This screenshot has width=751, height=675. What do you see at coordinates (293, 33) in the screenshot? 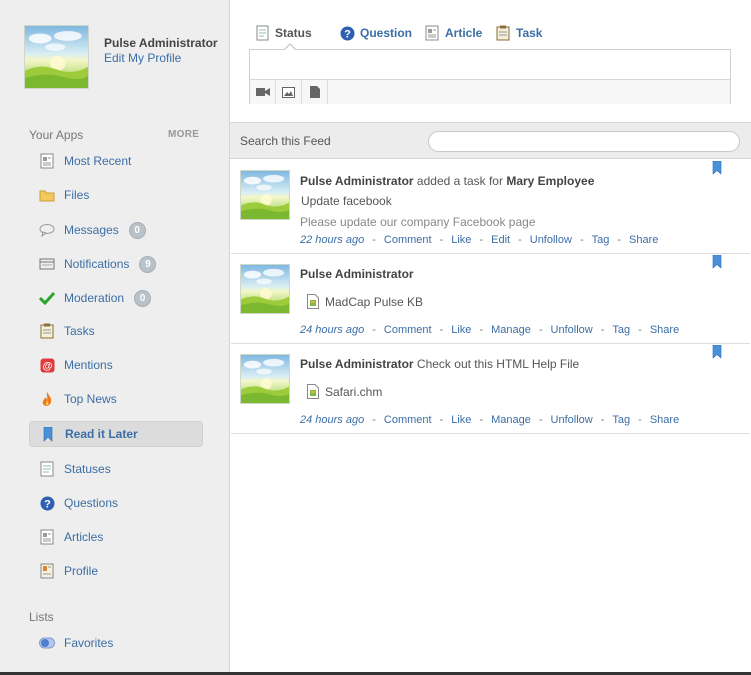
I see `tab-label: Status` at bounding box center [293, 33].